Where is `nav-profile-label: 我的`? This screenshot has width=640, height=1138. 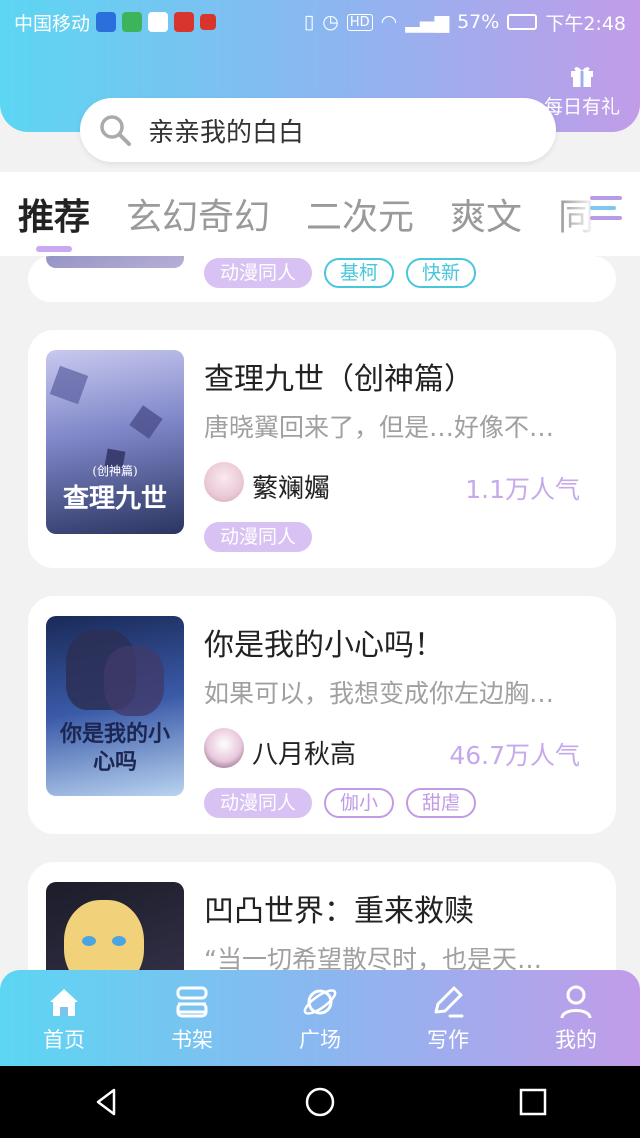 nav-profile-label: 我的 is located at coordinates (576, 1040).